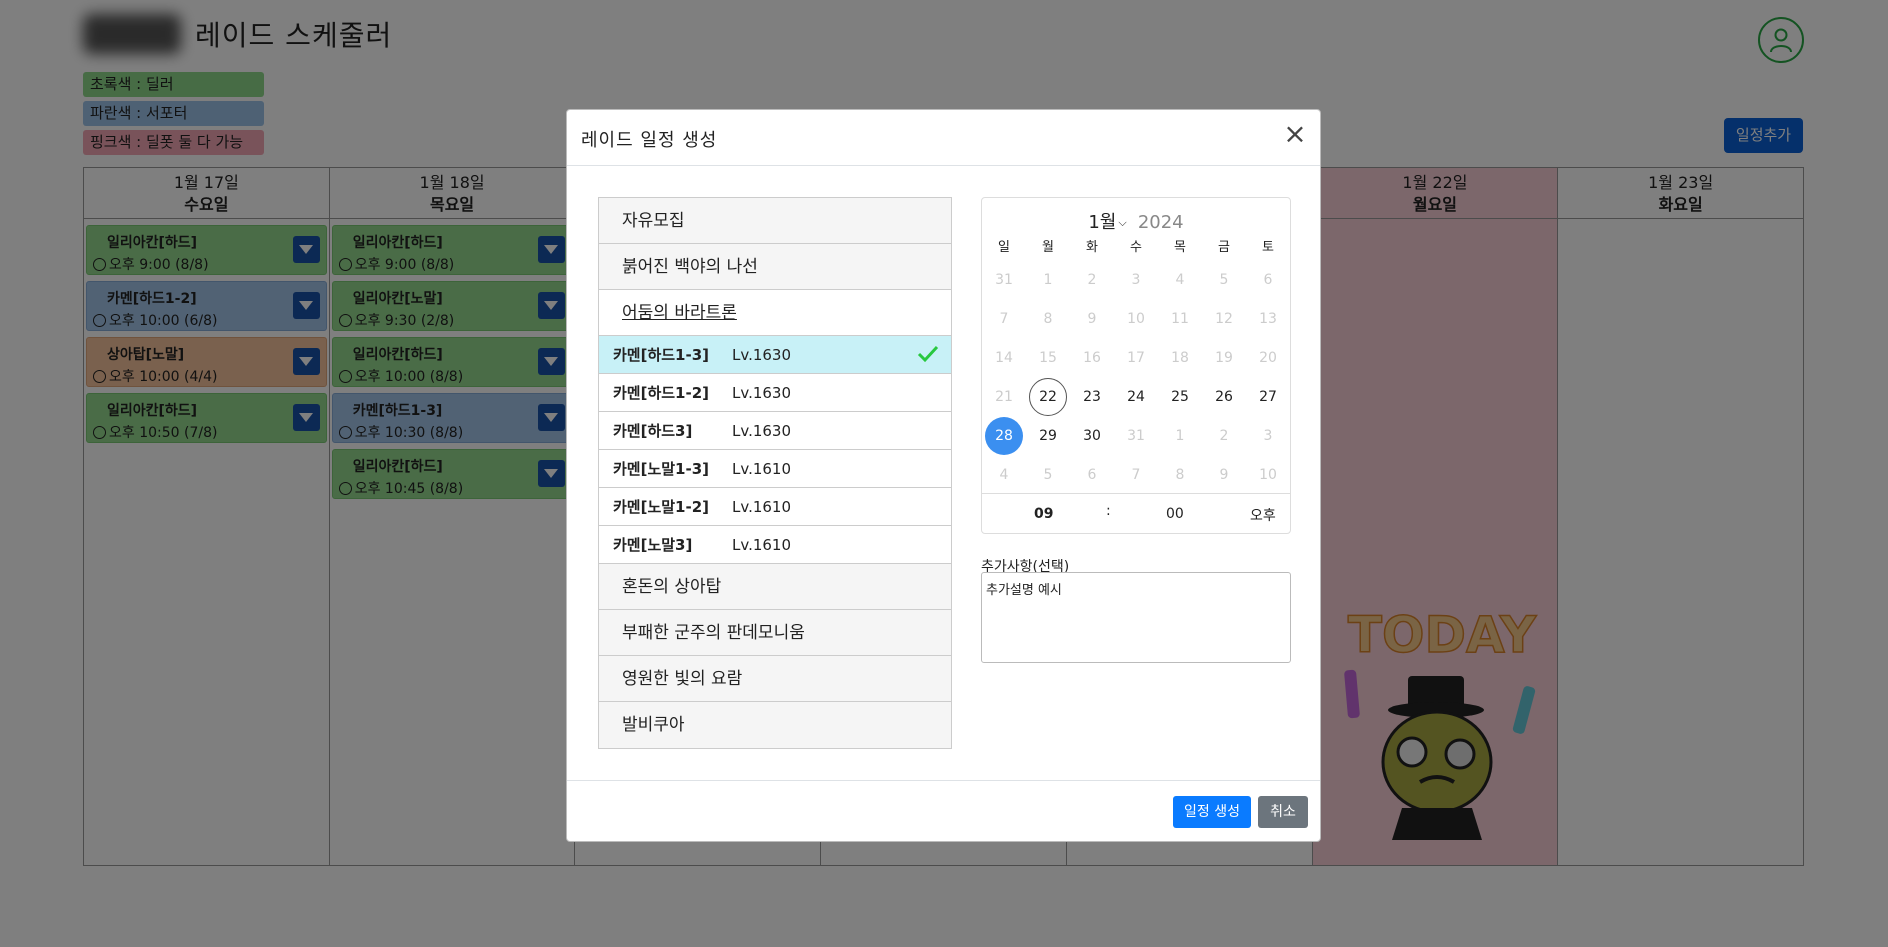  Describe the element at coordinates (1180, 474) in the screenshot. I see `day-number: 8` at that location.